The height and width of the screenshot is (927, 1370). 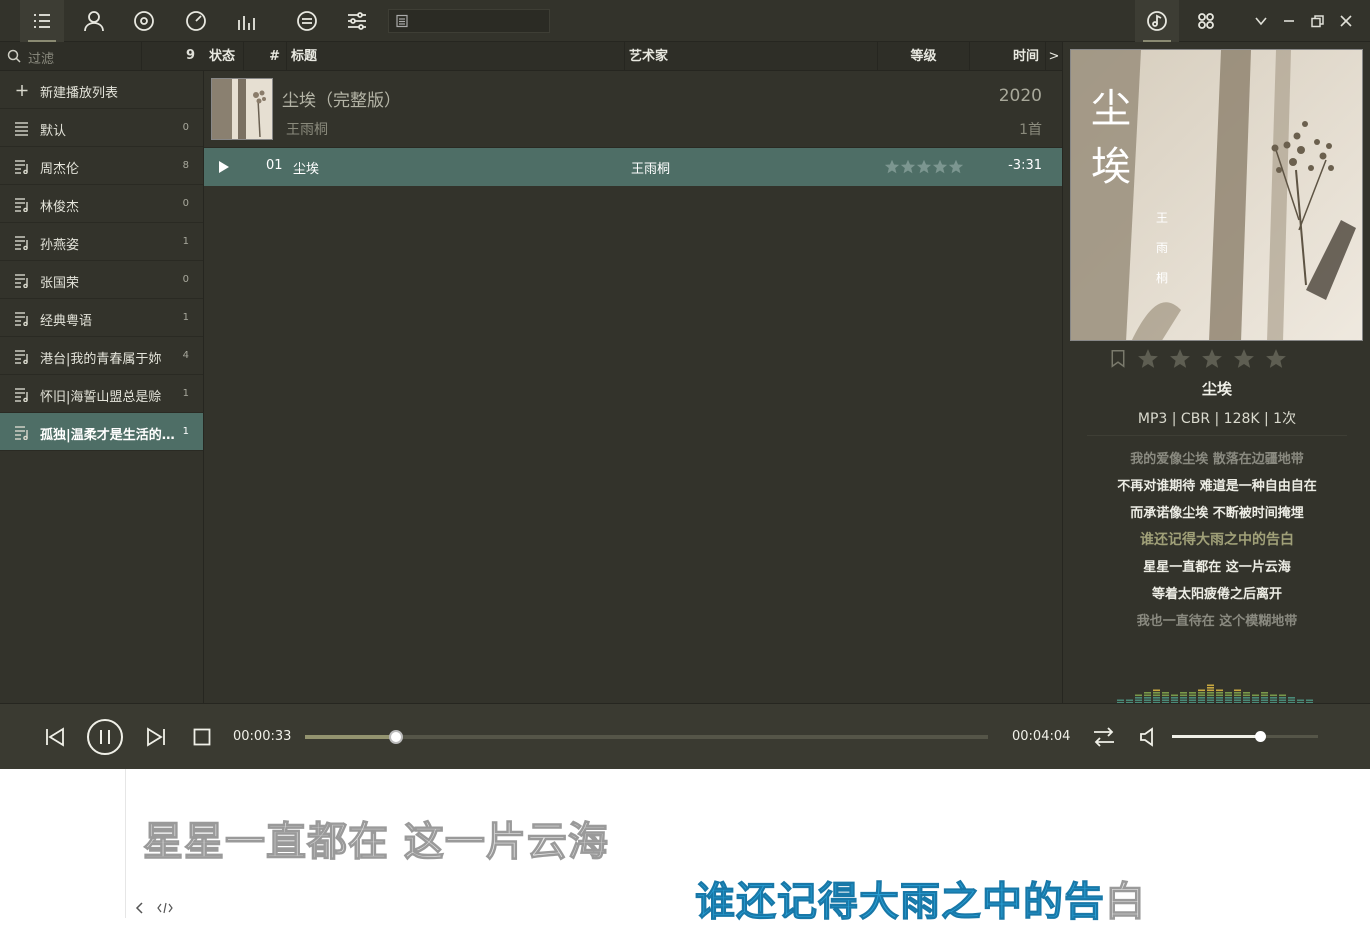 I want to click on column-status: 状态, so click(x=224, y=56).